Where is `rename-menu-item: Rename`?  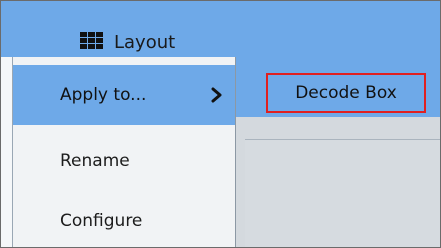 rename-menu-item: Rename is located at coordinates (125, 161).